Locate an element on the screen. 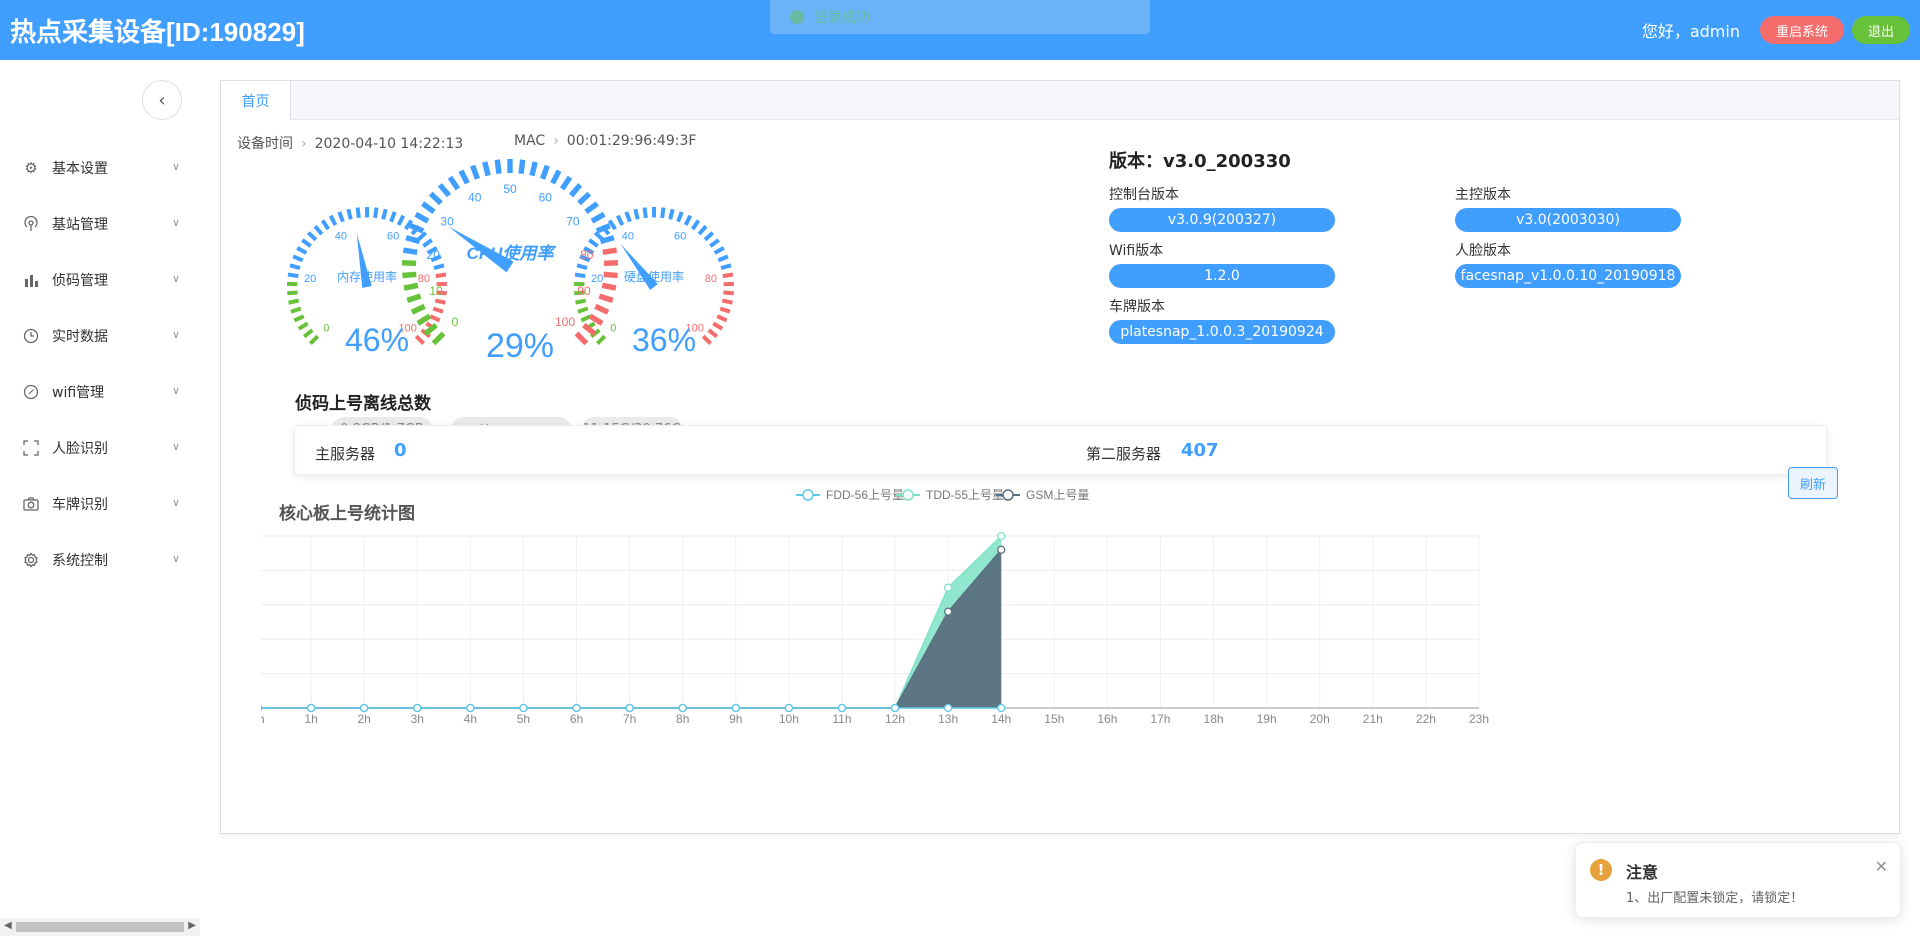 This screenshot has height=936, width=1920. sidebar-item-realtime: 实时数据 ∨ is located at coordinates (100, 336).